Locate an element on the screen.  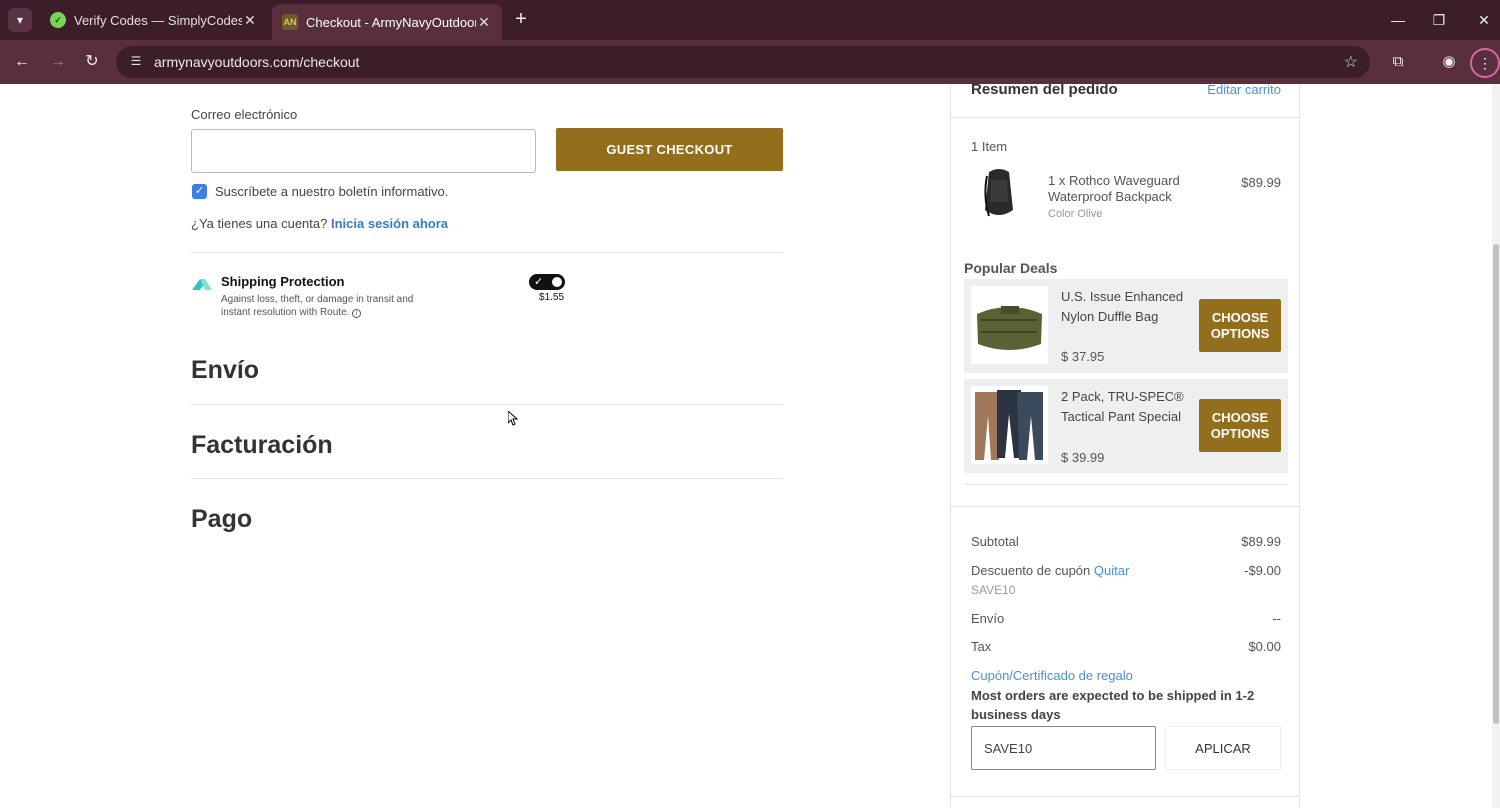
tab-checkout: AN Checkout - ArmyNavyOutdoors ✕ is located at coordinates (387, 22).